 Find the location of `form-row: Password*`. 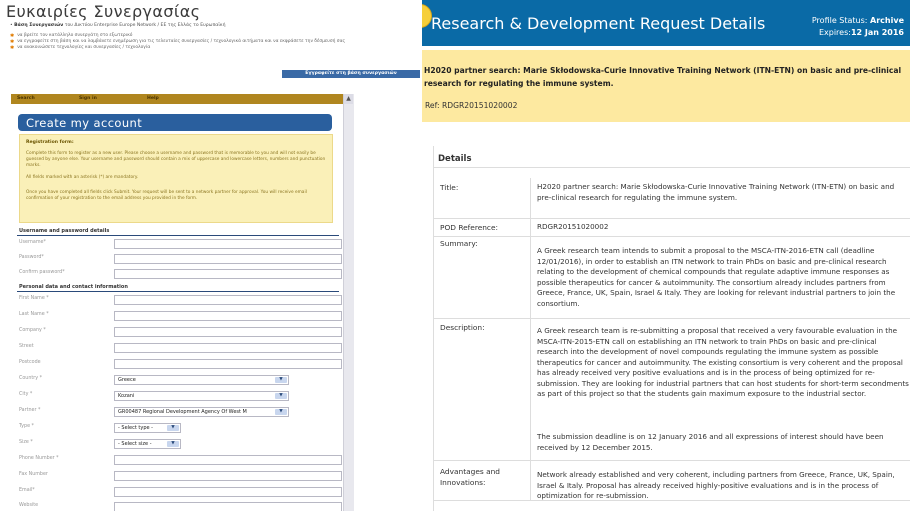

form-row: Password* is located at coordinates (180, 259).